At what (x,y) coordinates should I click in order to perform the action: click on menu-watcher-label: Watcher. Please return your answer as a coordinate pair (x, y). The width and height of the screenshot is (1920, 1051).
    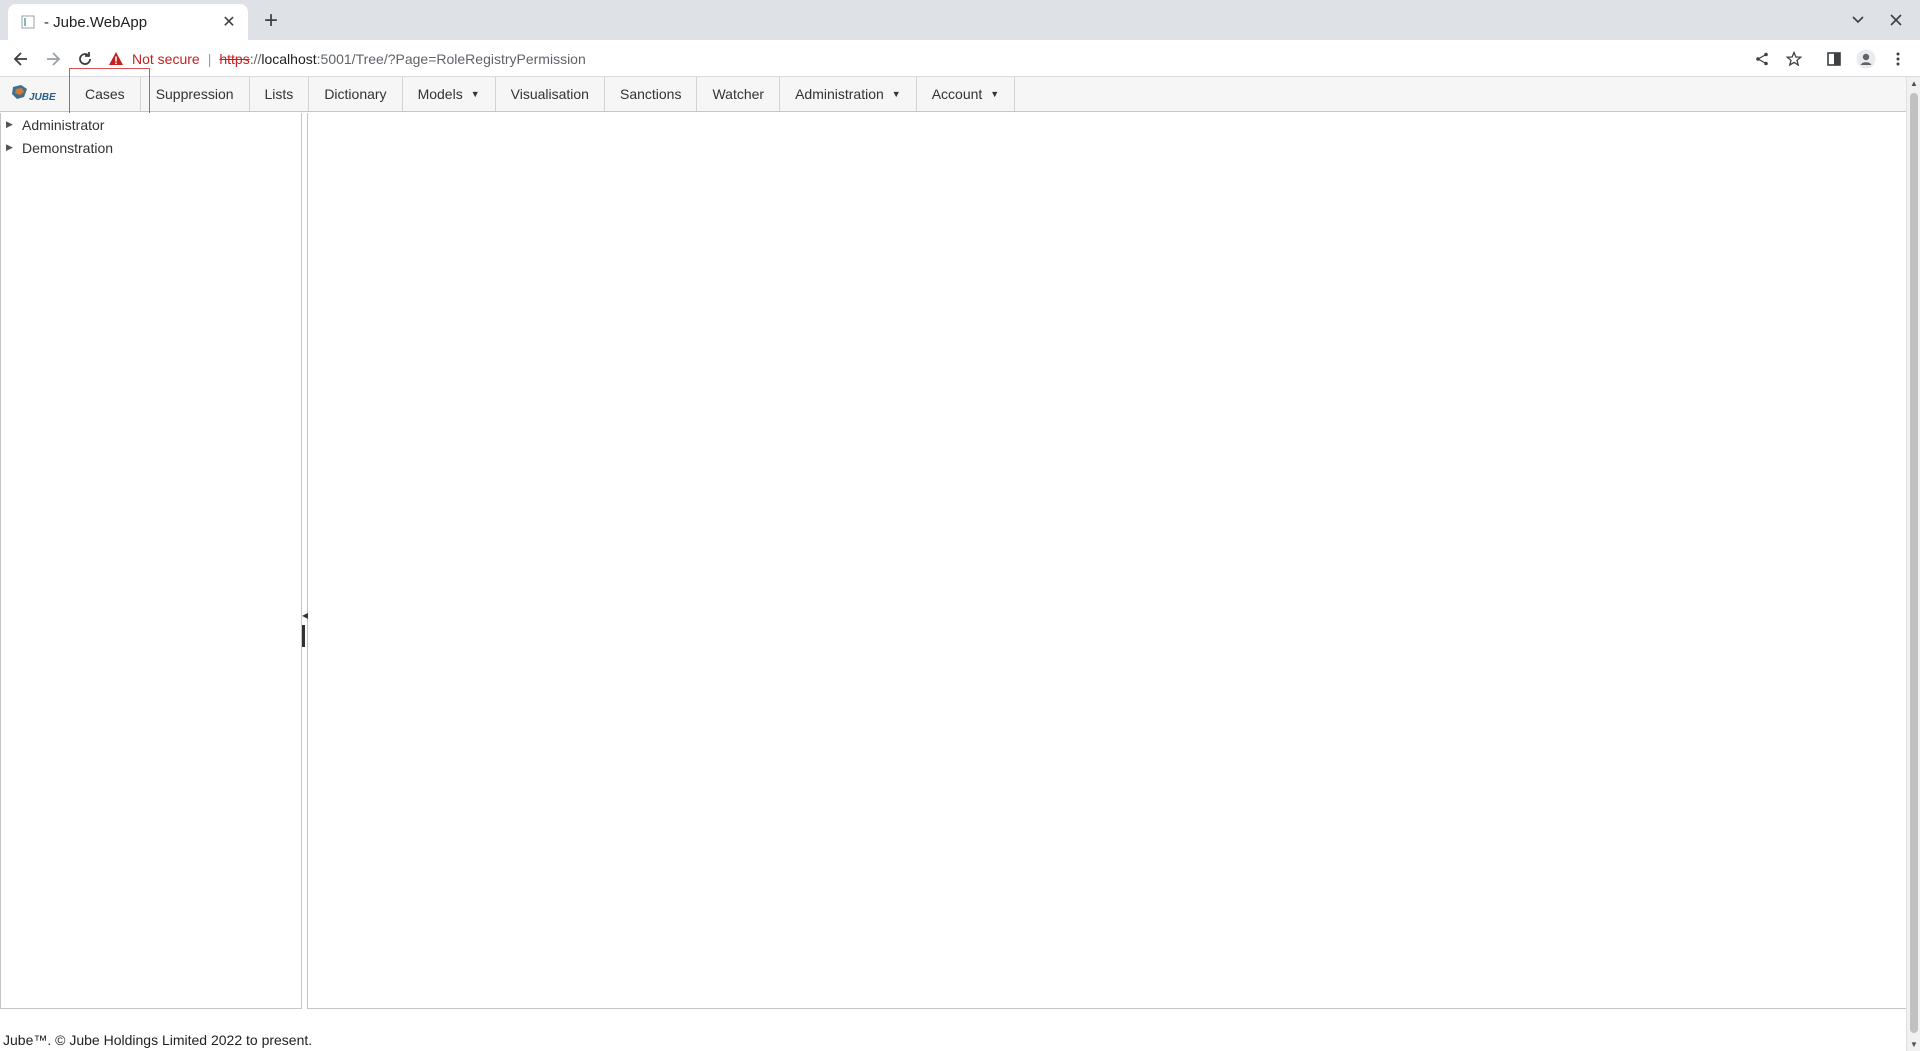
    Looking at the image, I should click on (738, 94).